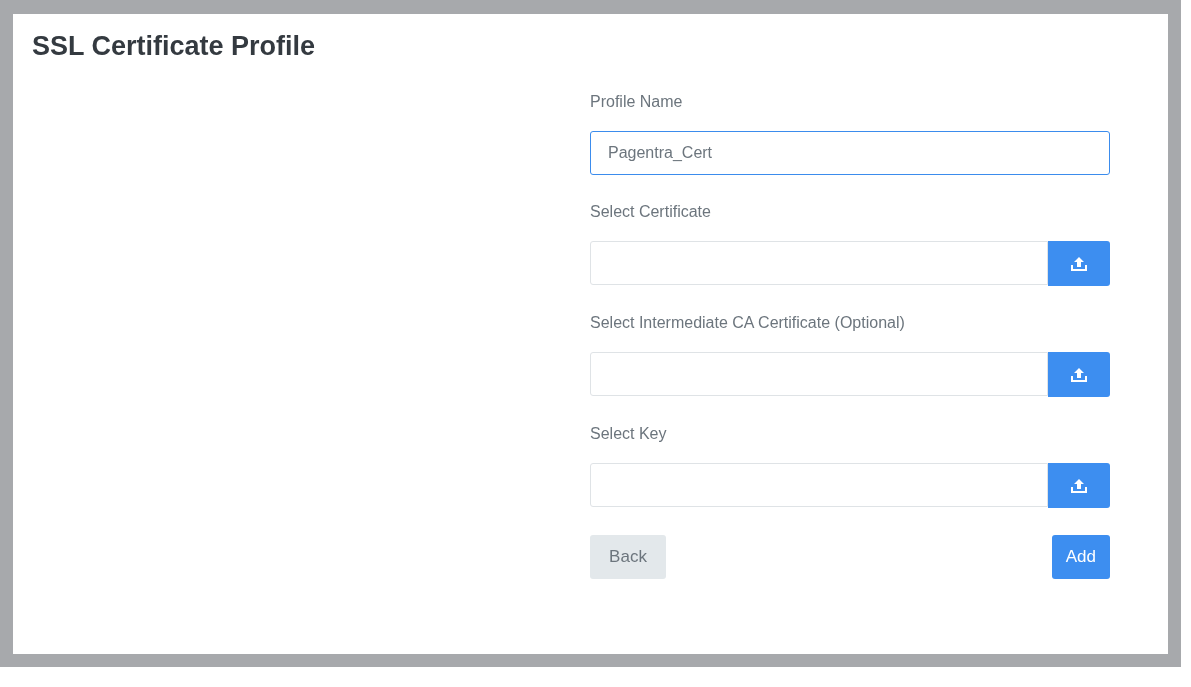 The height and width of the screenshot is (687, 1191). What do you see at coordinates (628, 434) in the screenshot?
I see `field-label: Select Key` at bounding box center [628, 434].